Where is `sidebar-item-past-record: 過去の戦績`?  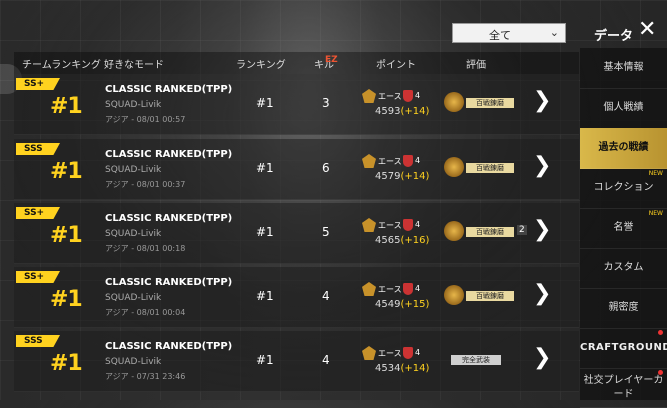 sidebar-item-past-record: 過去の戦績 is located at coordinates (623, 148).